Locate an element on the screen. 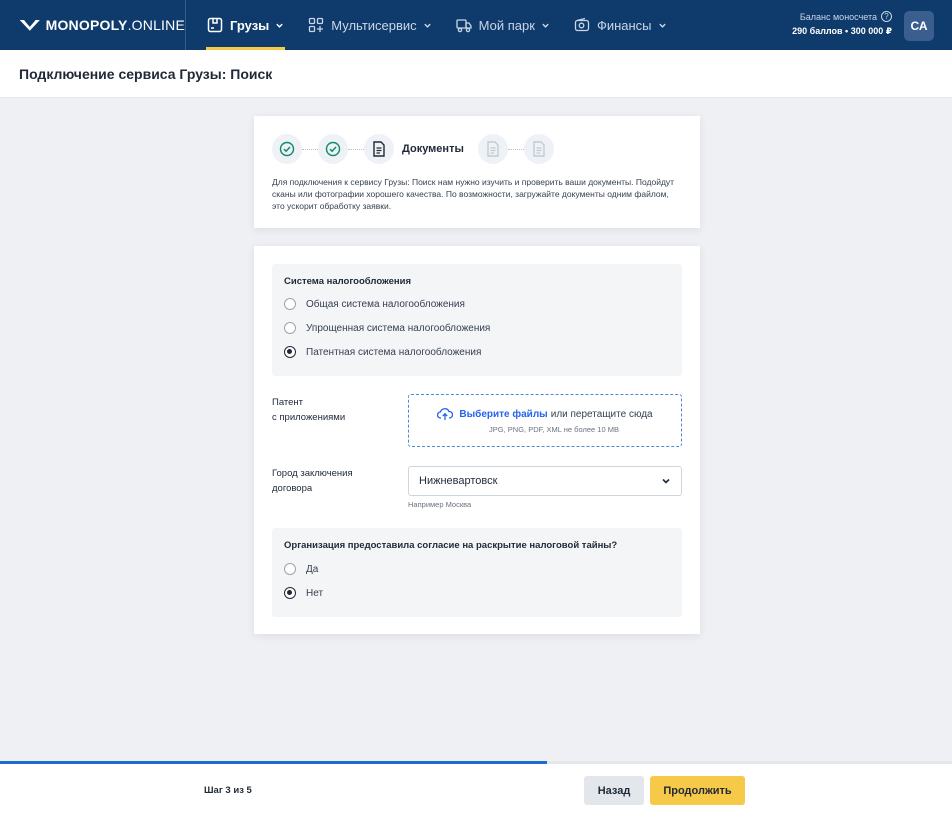  radio-simplified-tax: Упрощенная система налогообложения is located at coordinates (477, 328).